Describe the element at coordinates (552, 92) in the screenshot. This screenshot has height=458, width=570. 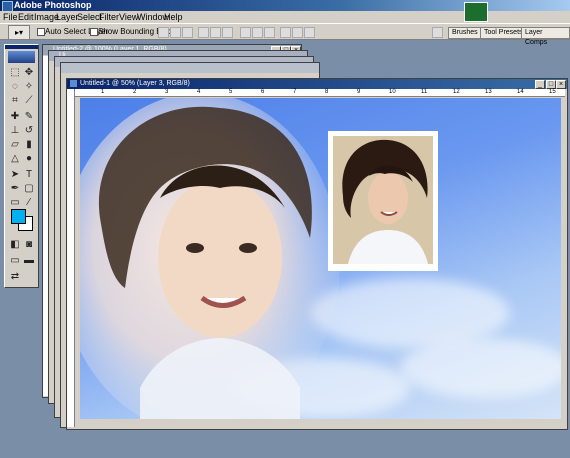
I see `ruler-label: 15` at that location.